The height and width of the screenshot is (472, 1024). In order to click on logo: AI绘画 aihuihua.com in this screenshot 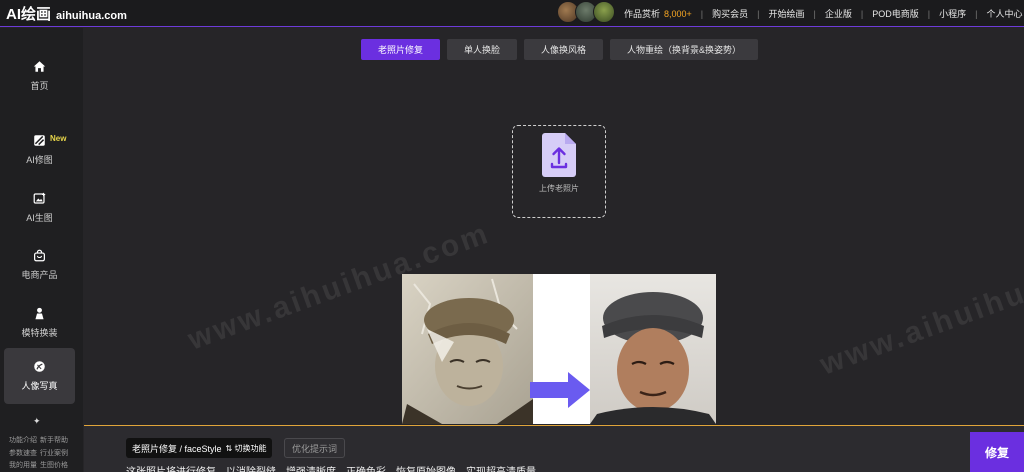, I will do `click(66, 13)`.